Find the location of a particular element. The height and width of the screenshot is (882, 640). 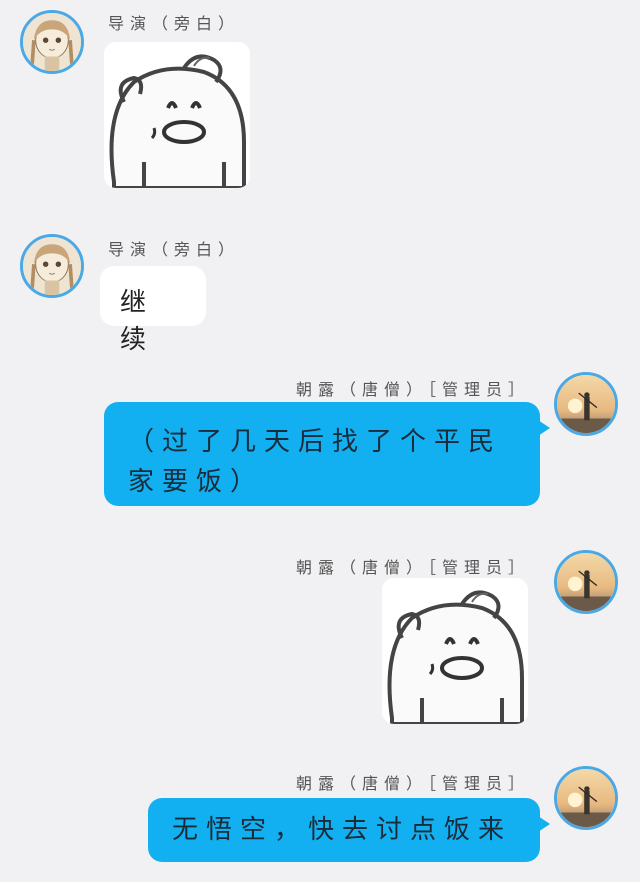

message-bubble: 继续 is located at coordinates (153, 310).